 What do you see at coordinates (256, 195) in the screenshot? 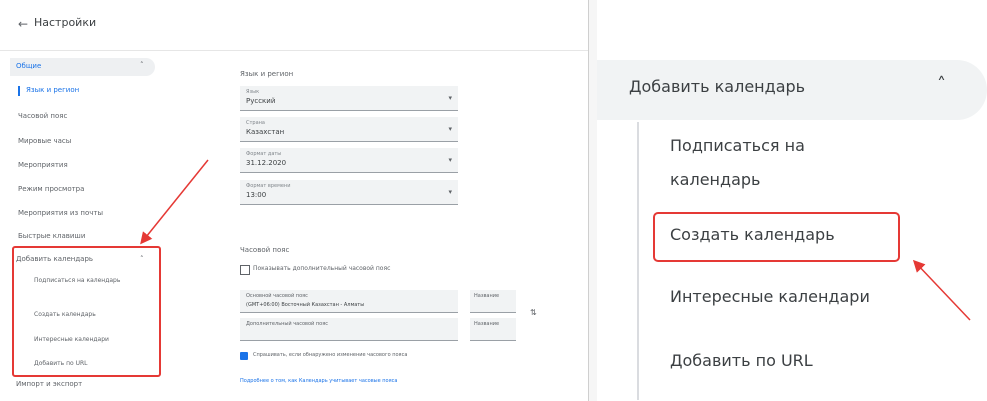
I see `field-value: 13:00` at bounding box center [256, 195].